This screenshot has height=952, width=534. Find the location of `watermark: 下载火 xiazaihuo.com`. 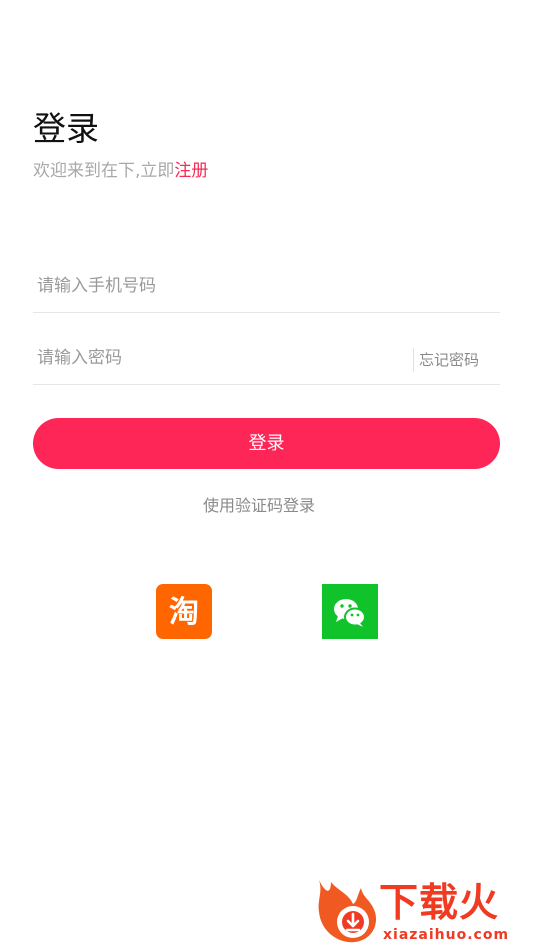

watermark: 下载火 xiazaihuo.com is located at coordinates (423, 913).